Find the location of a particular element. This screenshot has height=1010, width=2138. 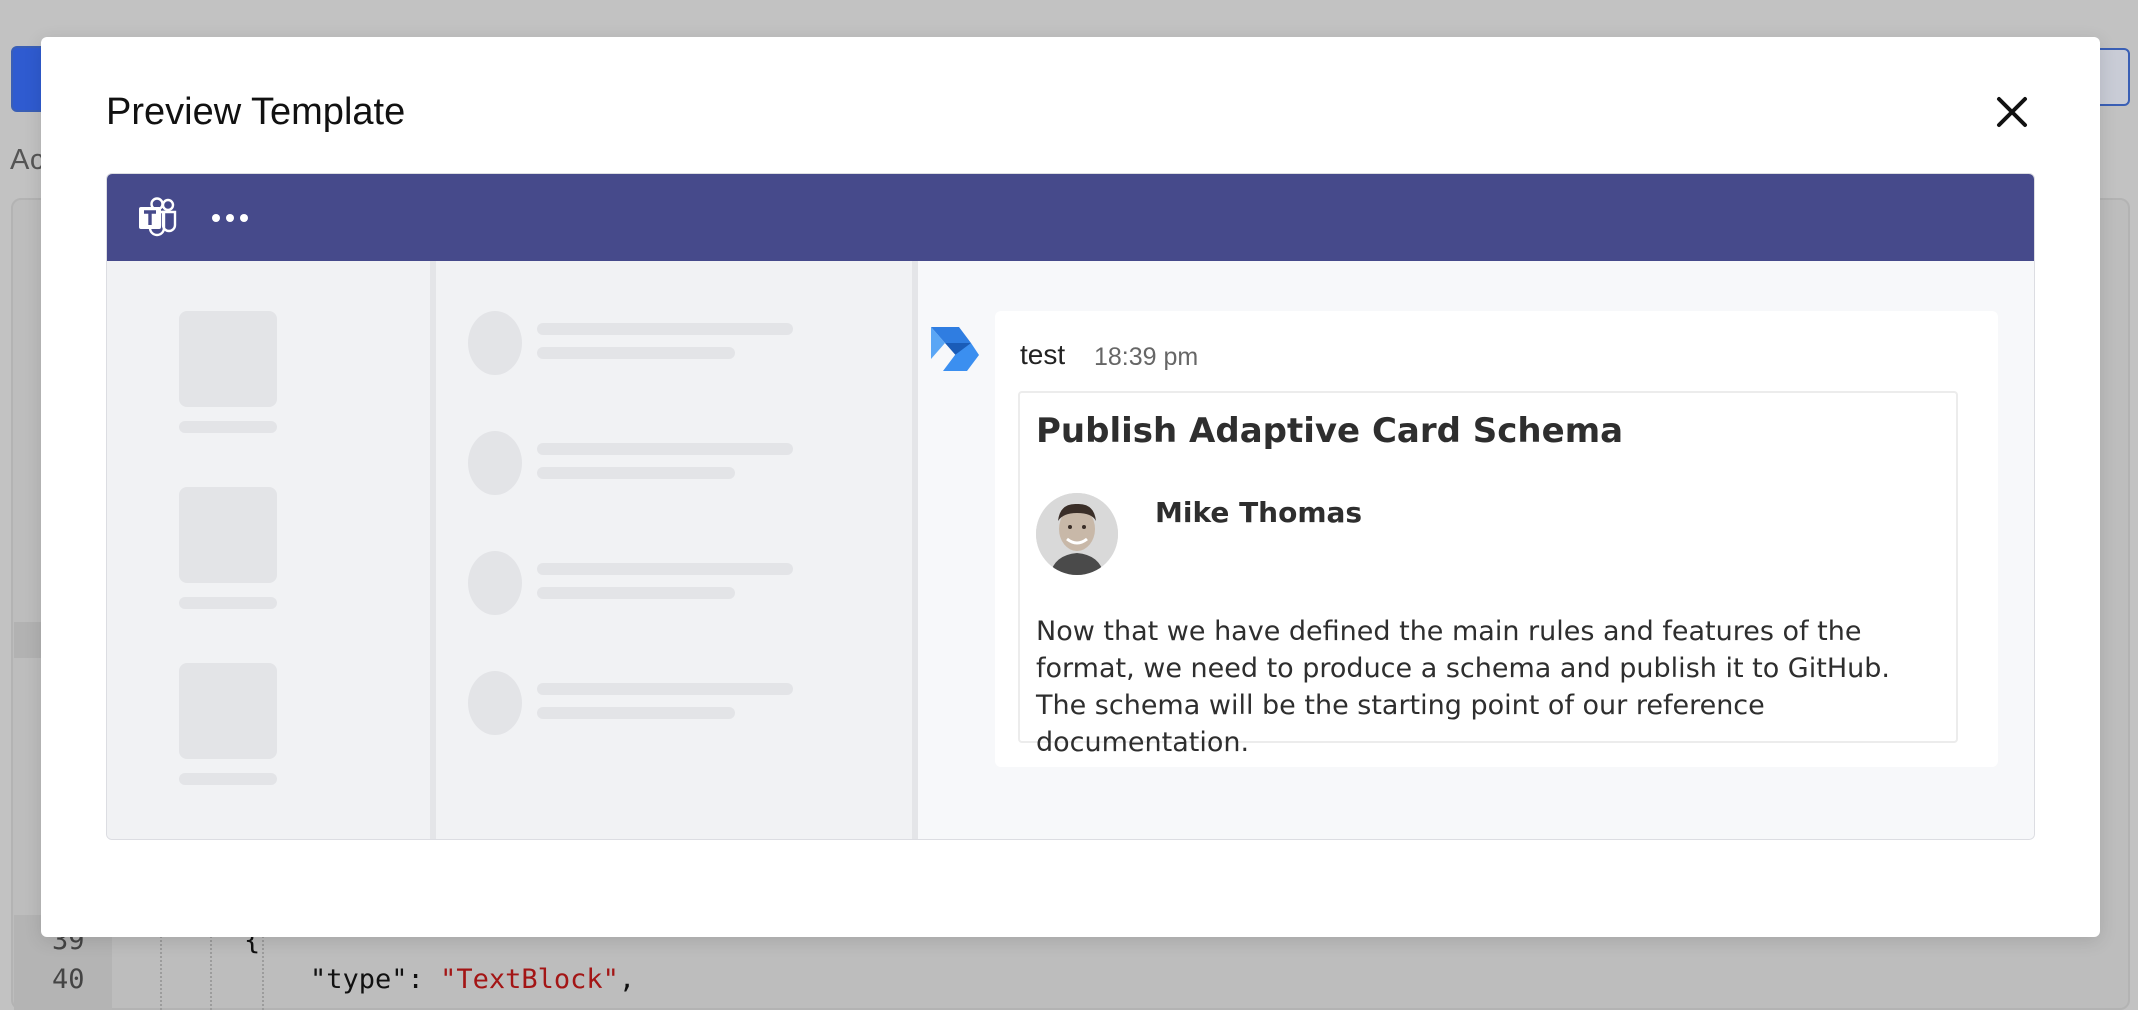

avatar-photo is located at coordinates (1077, 534).